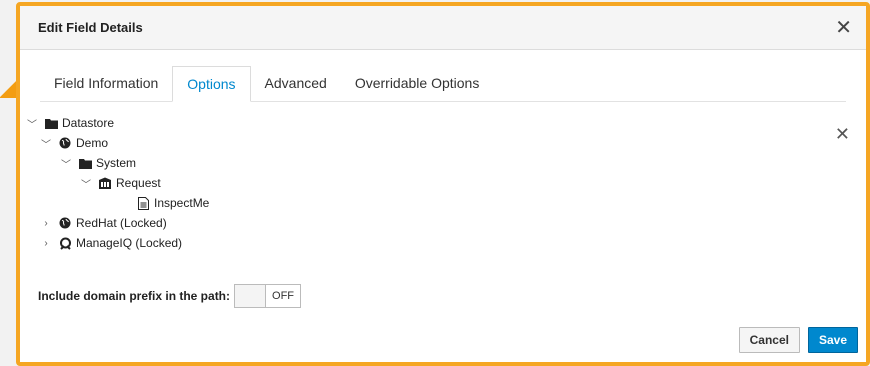 The width and height of the screenshot is (870, 366). What do you see at coordinates (251, 296) in the screenshot?
I see `toggle-knob` at bounding box center [251, 296].